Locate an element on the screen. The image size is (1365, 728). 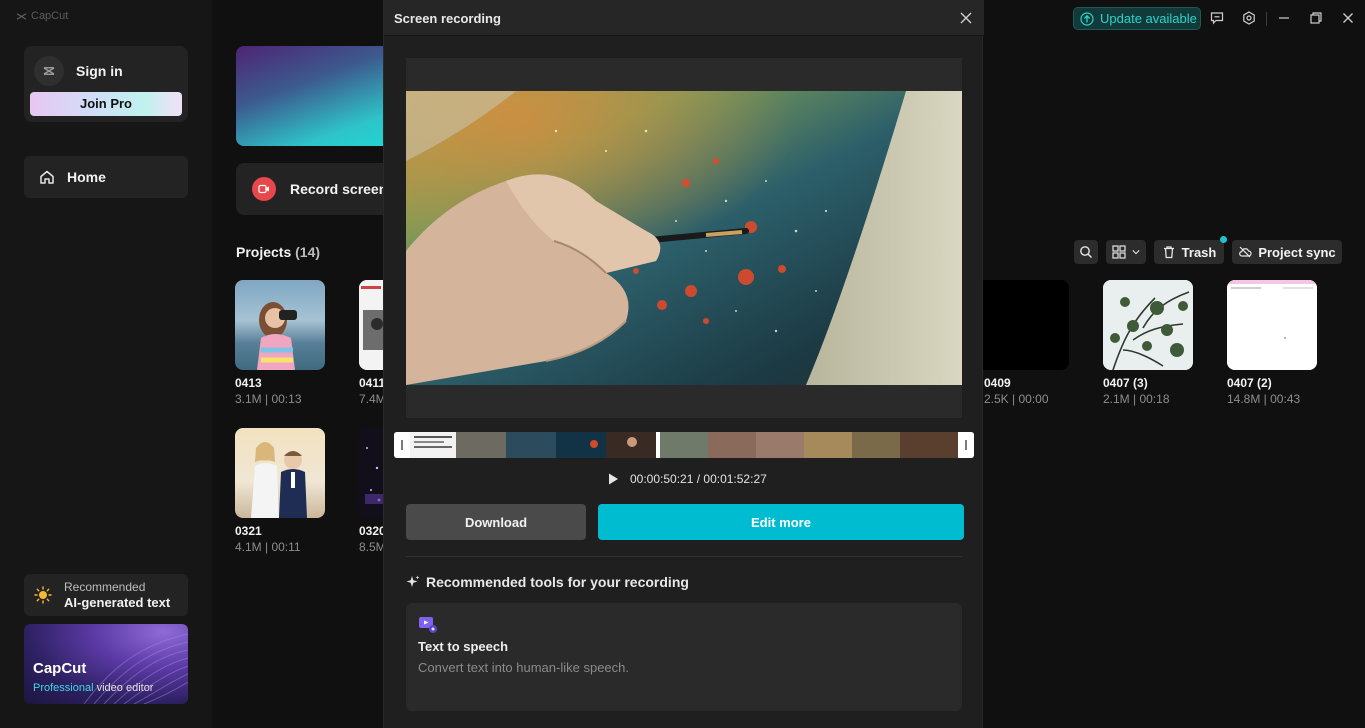
play-icon is located at coordinates (613, 479).